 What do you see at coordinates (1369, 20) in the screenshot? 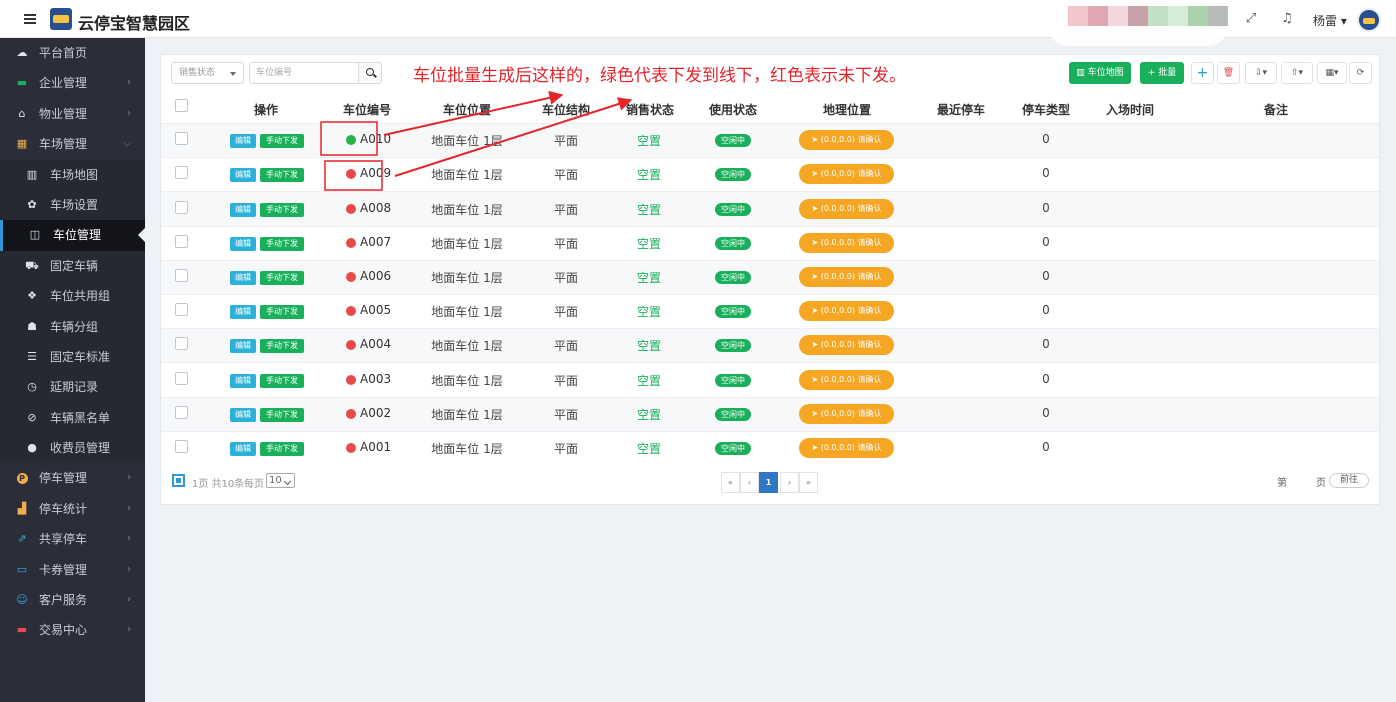
I see `avatar` at bounding box center [1369, 20].